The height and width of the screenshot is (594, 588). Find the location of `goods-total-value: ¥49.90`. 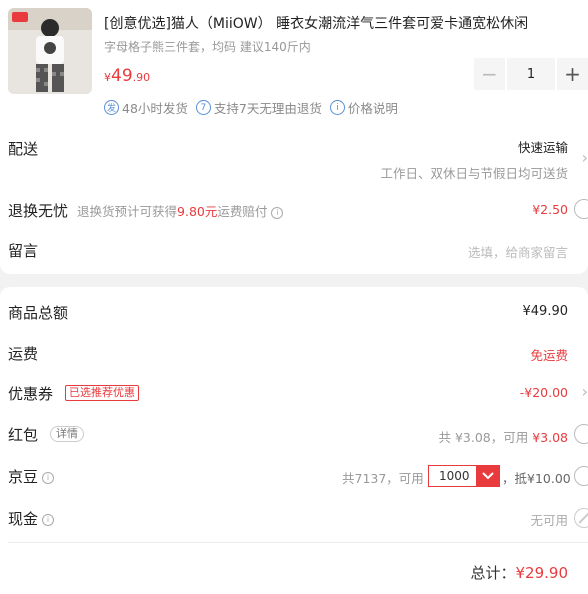

goods-total-value: ¥49.90 is located at coordinates (545, 311).